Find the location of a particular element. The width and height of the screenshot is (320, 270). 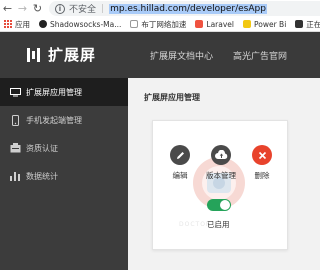

monitor-icon is located at coordinates (15, 92).